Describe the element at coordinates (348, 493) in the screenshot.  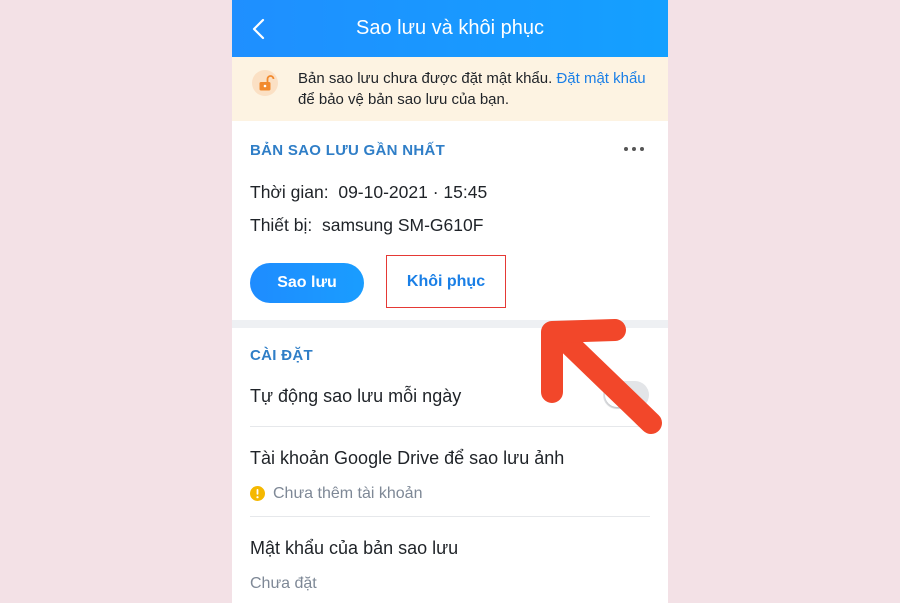
I see `google-drive-status: Chưa thêm tài khoản` at that location.